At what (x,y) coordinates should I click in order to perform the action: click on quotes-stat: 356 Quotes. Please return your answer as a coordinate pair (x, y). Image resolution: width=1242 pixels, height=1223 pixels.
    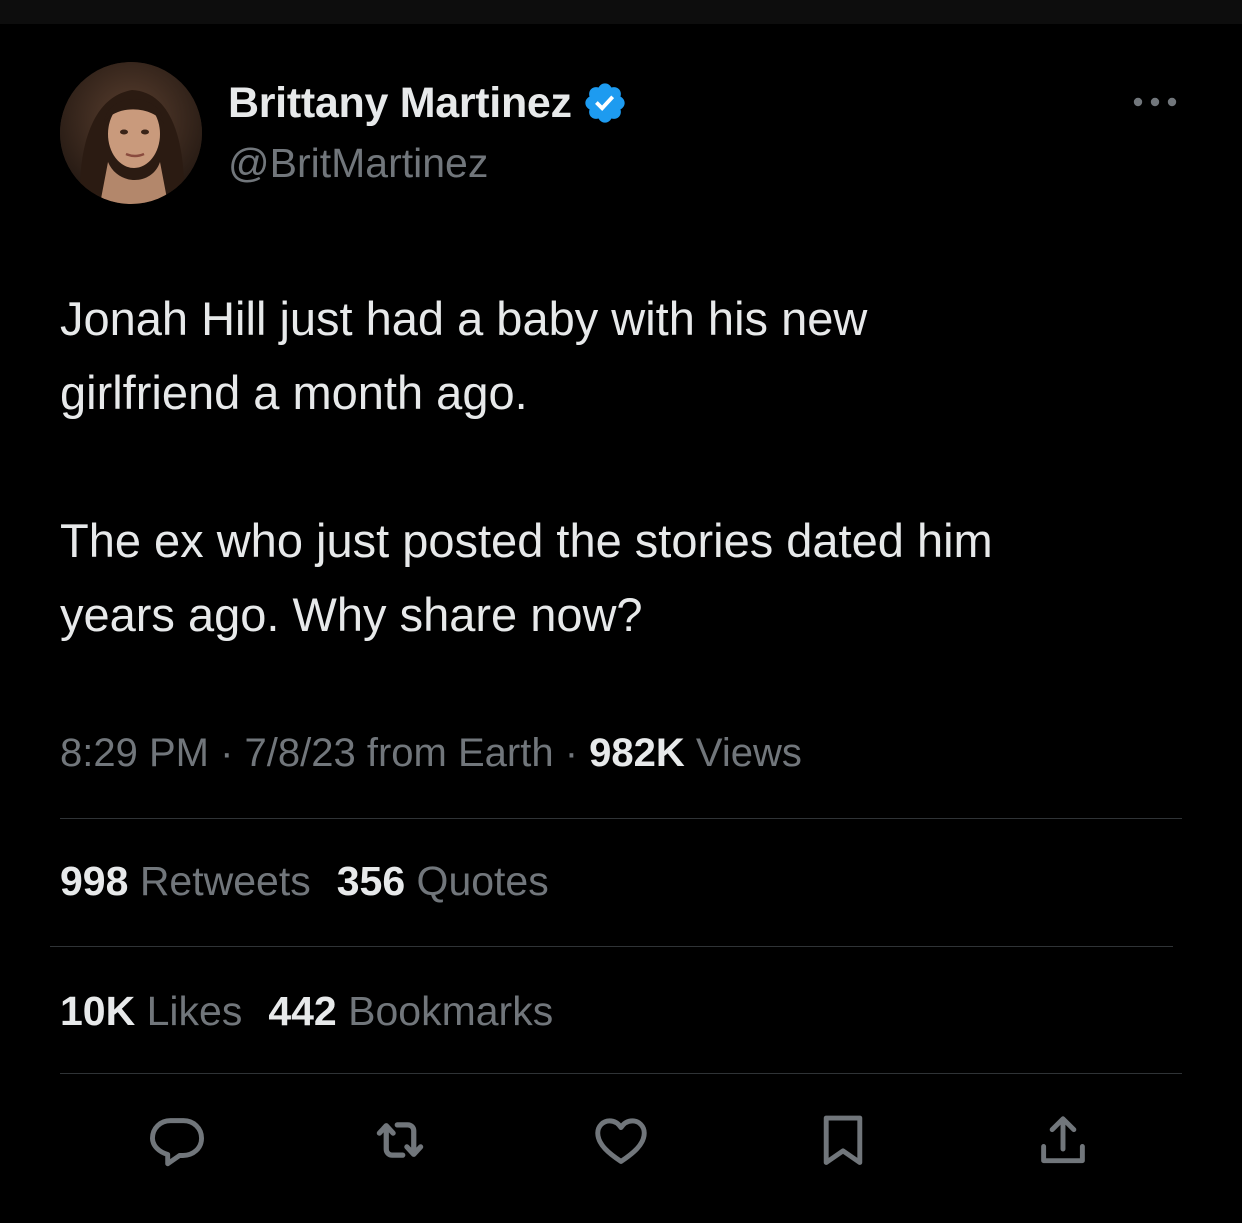
    Looking at the image, I should click on (443, 881).